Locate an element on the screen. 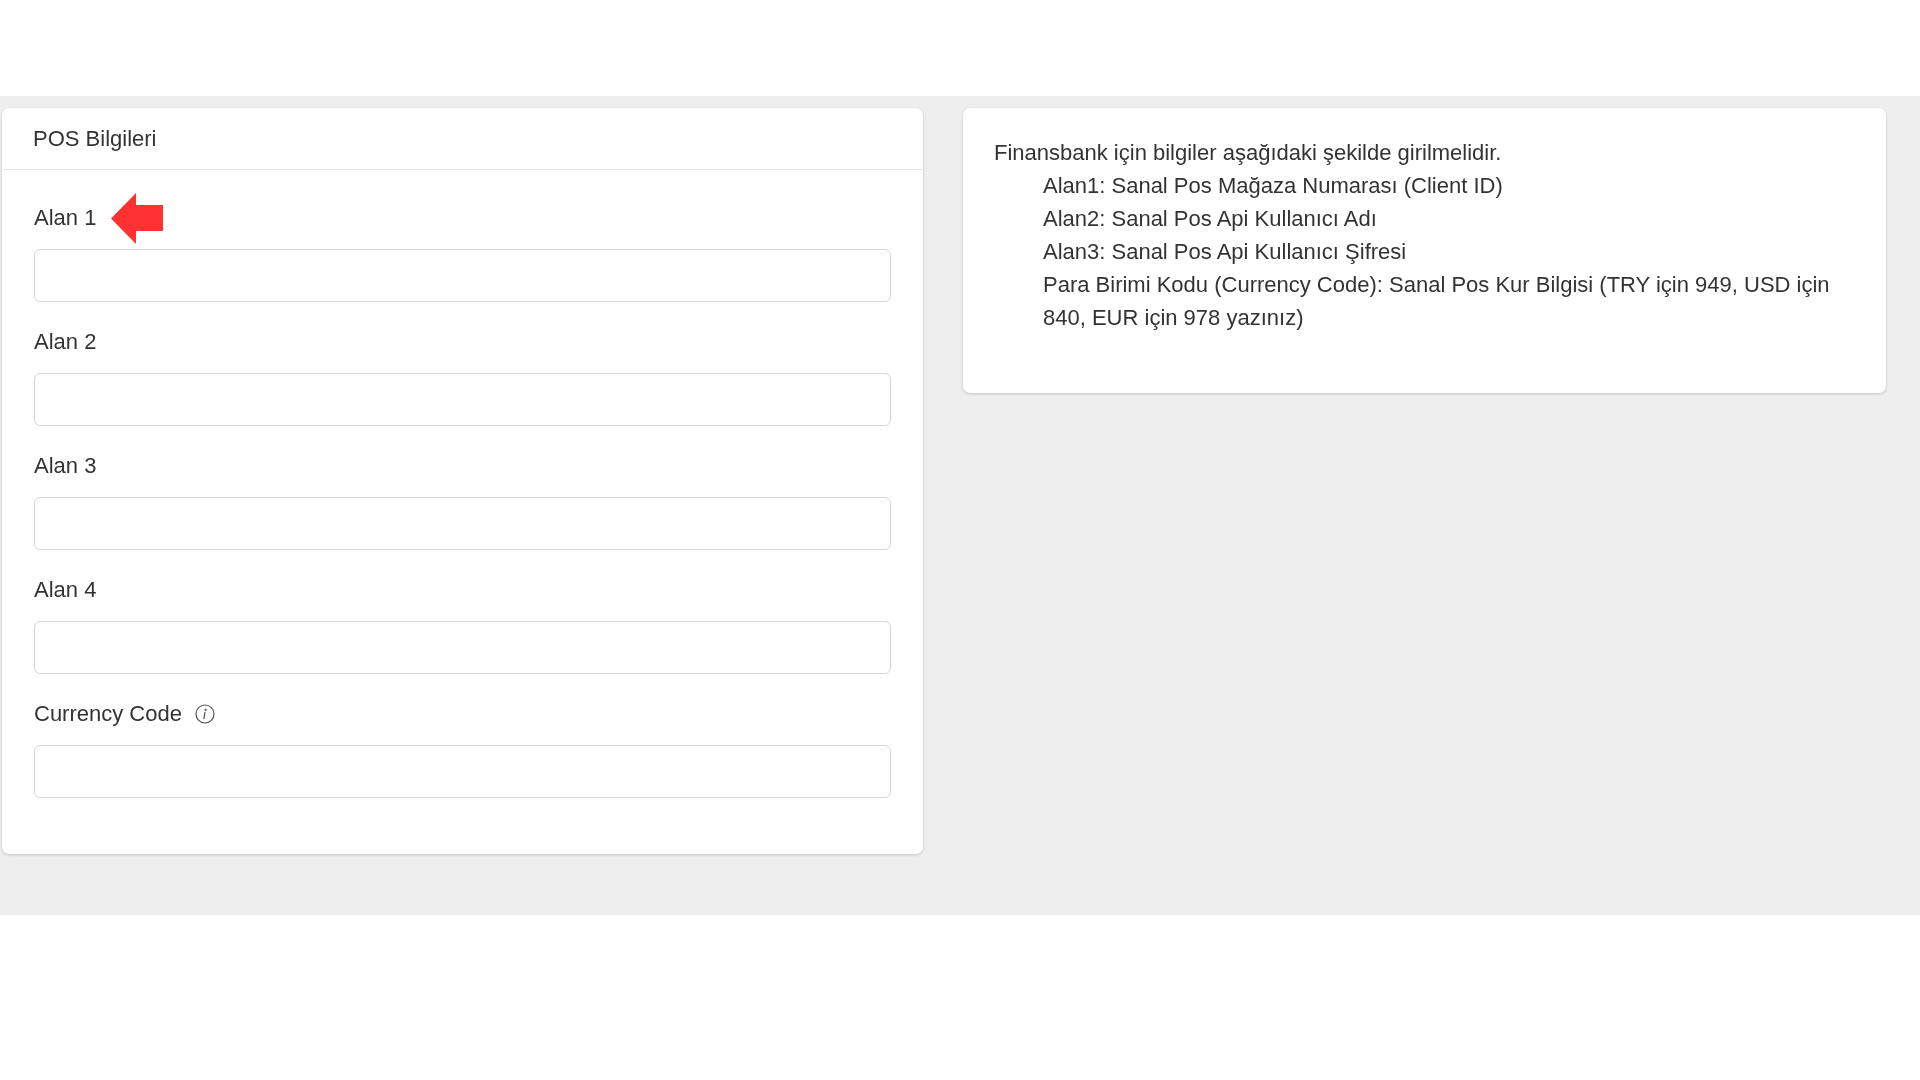 Image resolution: width=1920 pixels, height=1080 pixels. field-label: Alan 4 is located at coordinates (65, 590).